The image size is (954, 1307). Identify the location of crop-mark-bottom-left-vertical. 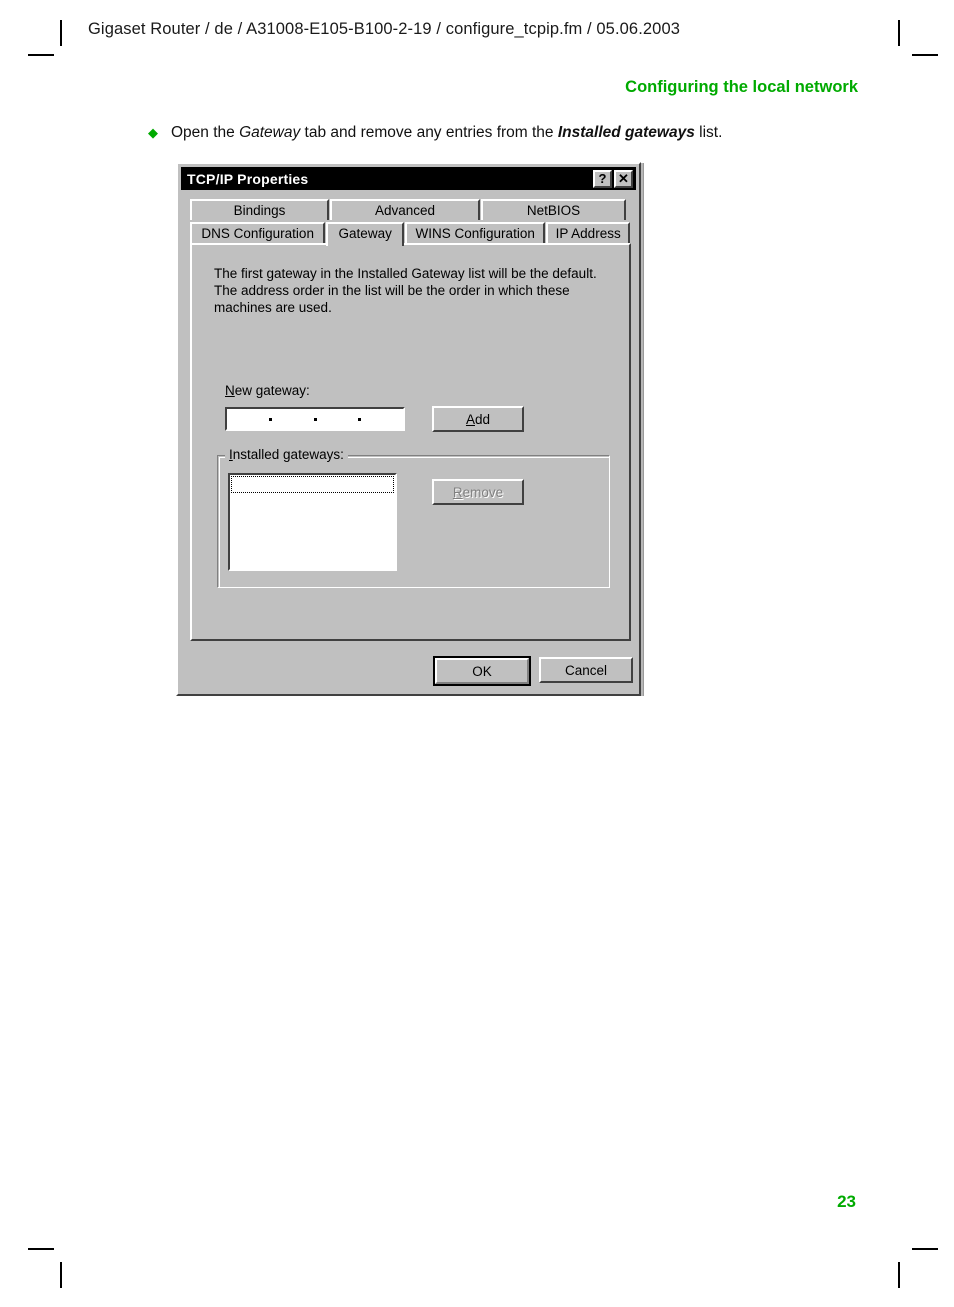
(61, 1275).